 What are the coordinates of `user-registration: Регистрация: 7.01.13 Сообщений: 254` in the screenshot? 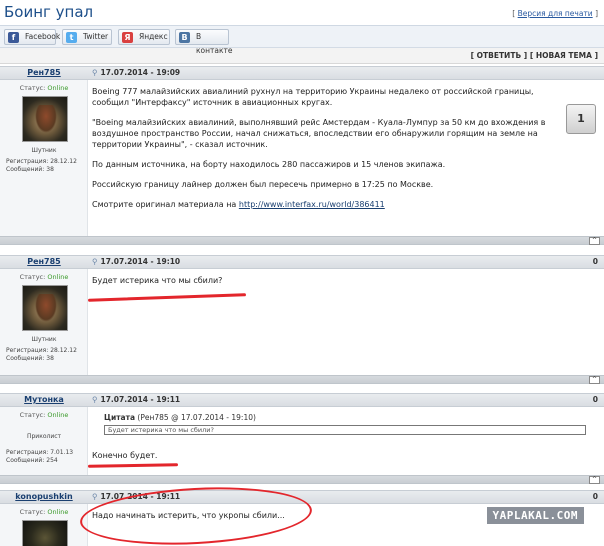 It's located at (40, 456).